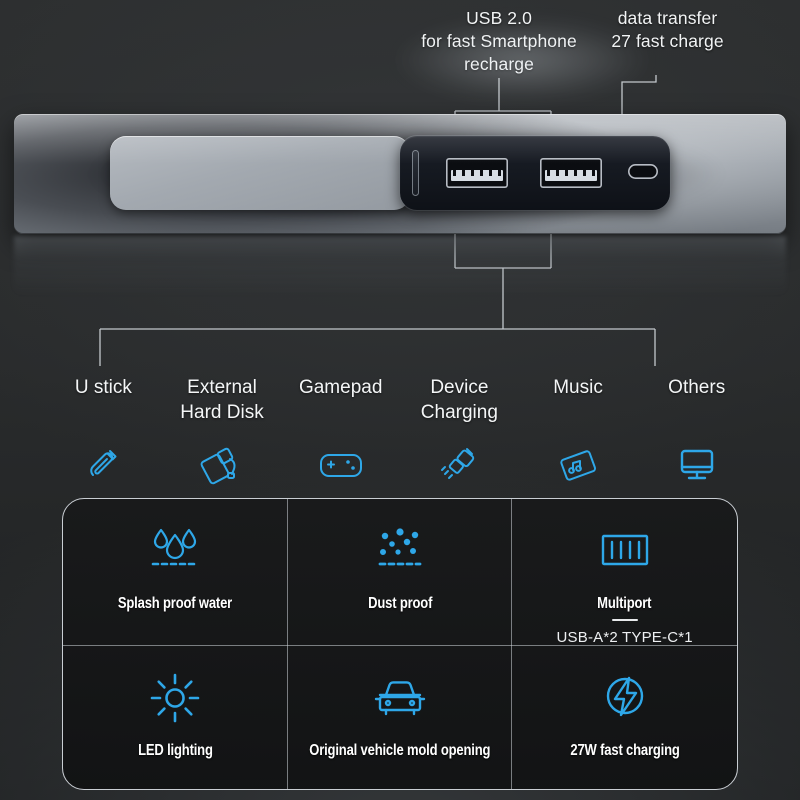 The height and width of the screenshot is (800, 800). What do you see at coordinates (624, 637) in the screenshot?
I see `feature-sublabel: USB-A*2 TYPE-C*1` at bounding box center [624, 637].